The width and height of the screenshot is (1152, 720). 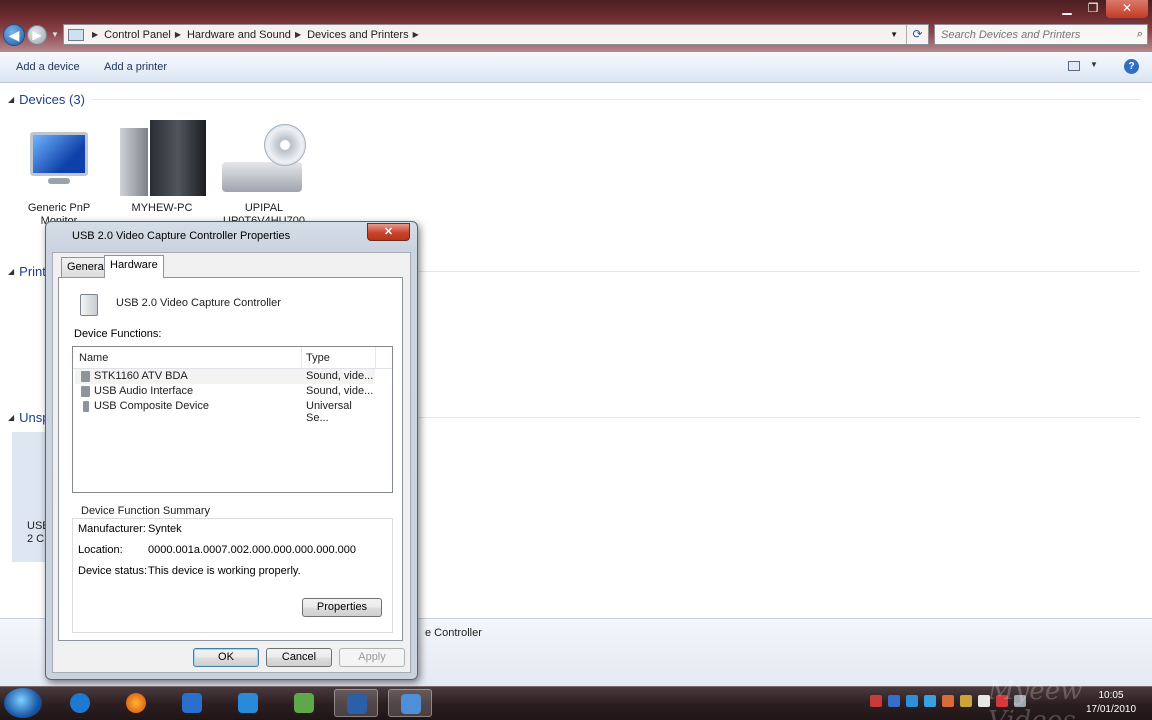 I want to click on group-header-devices: ◢ Devices (3), so click(x=46, y=99).